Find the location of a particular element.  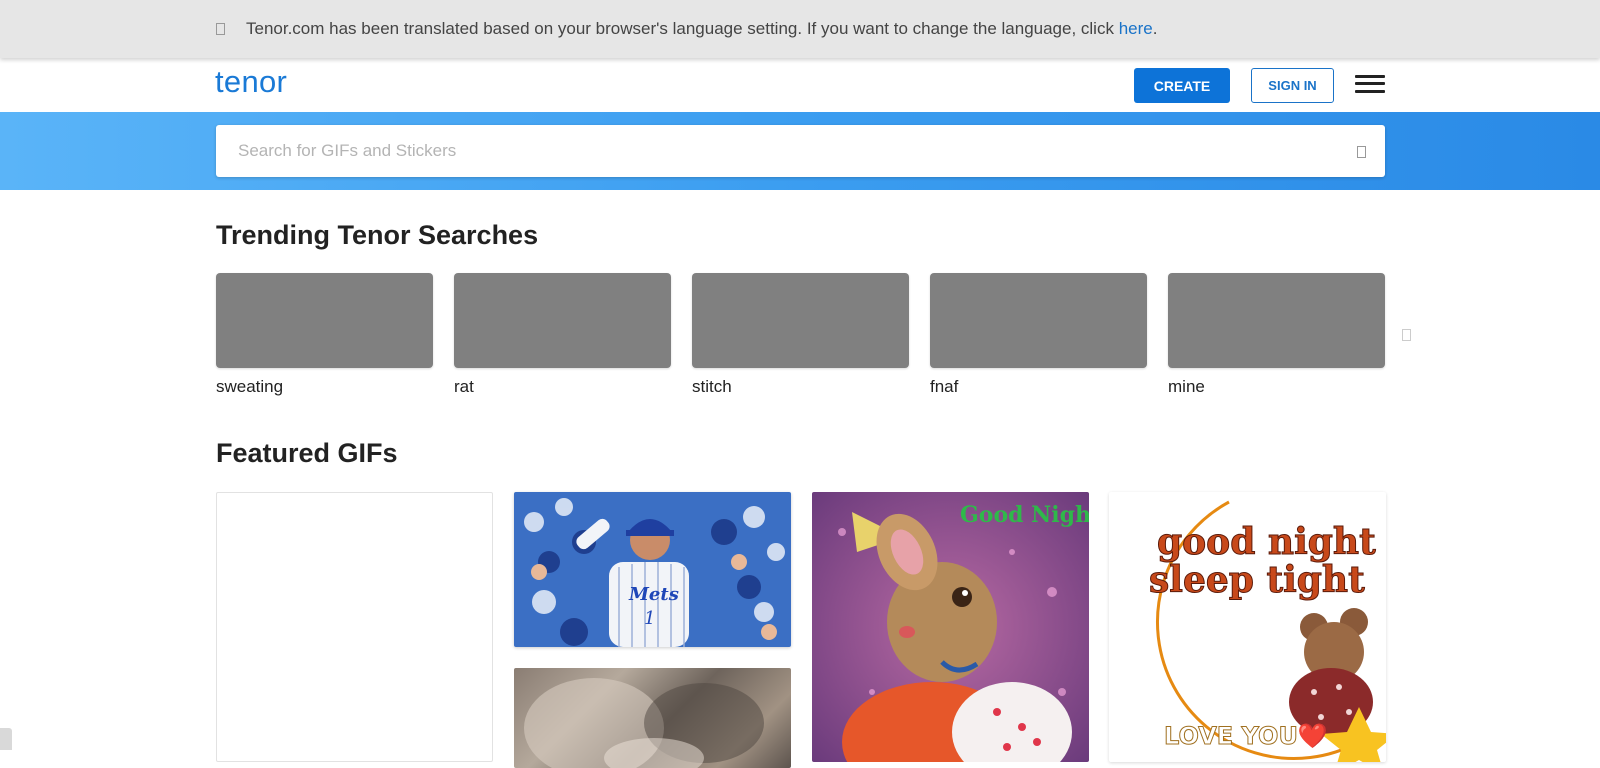

tenor-logo: tenor is located at coordinates (251, 82).